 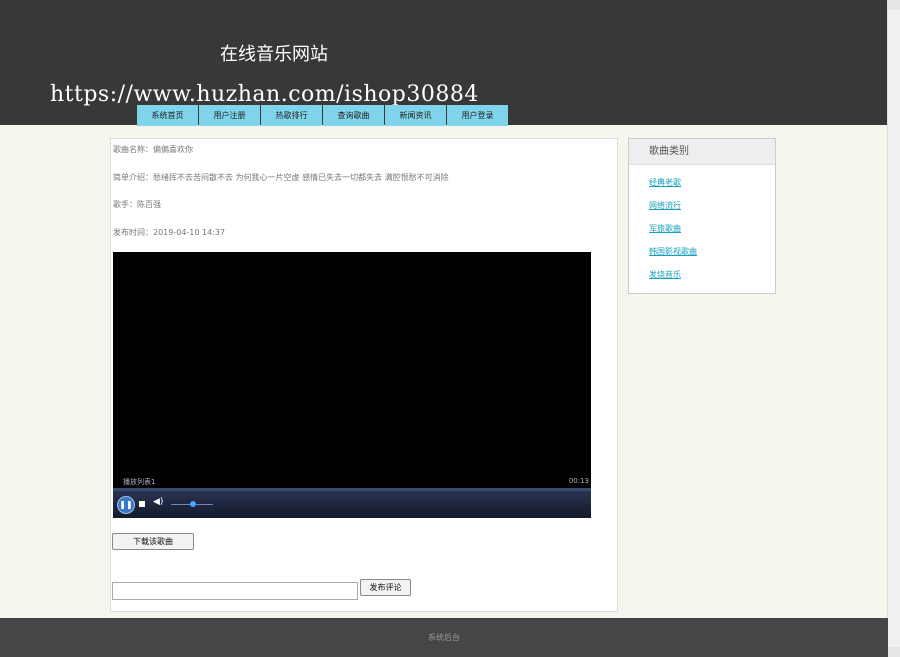 What do you see at coordinates (142, 504) in the screenshot?
I see `stop-icon` at bounding box center [142, 504].